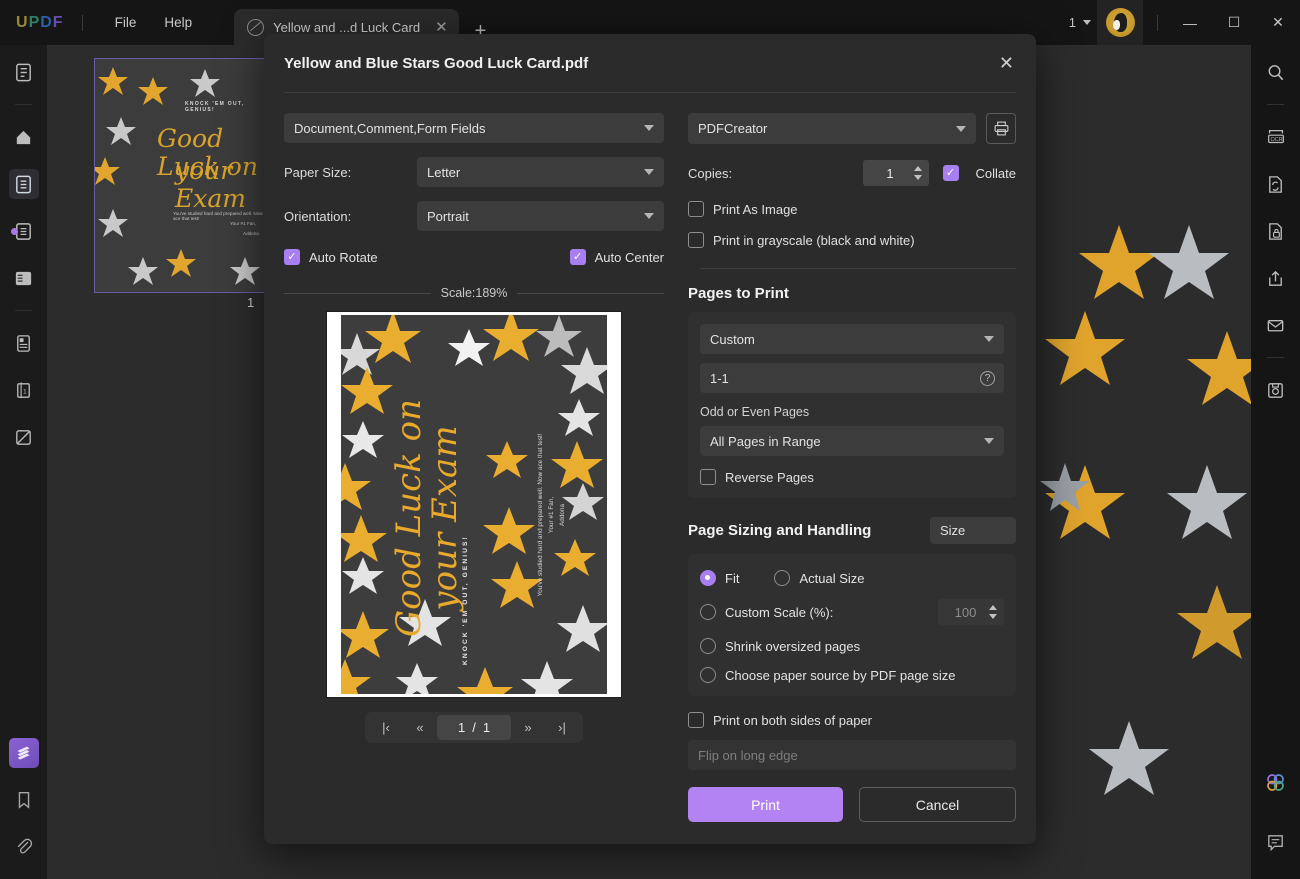  I want to click on collate-option: Collate, so click(979, 173).